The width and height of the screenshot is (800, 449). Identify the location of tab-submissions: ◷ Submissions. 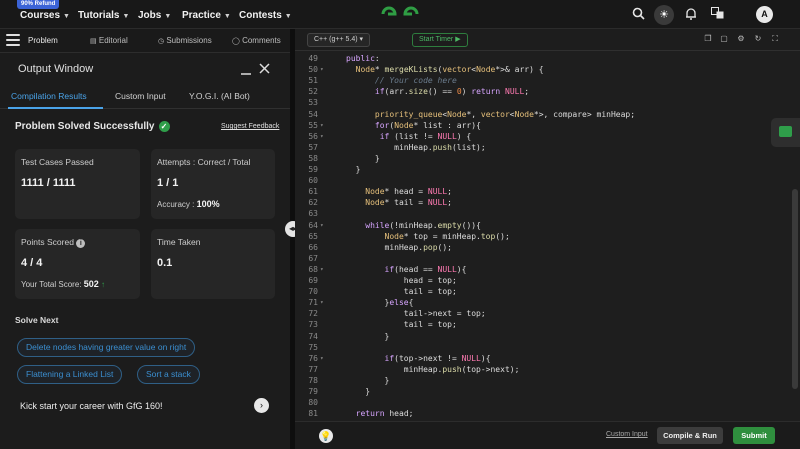
(185, 40).